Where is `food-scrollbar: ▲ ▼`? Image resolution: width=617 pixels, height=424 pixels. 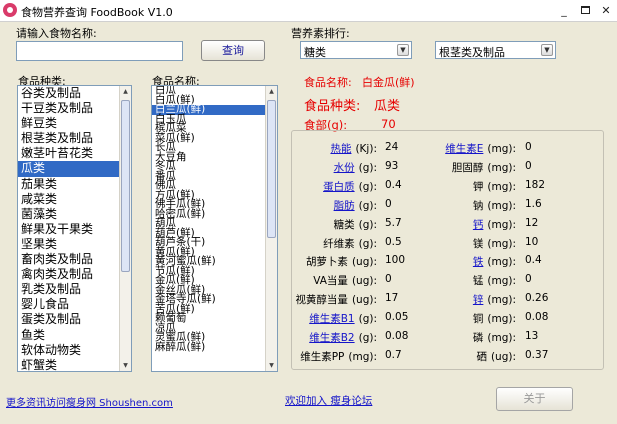
food-scrollbar: ▲ ▼ is located at coordinates (271, 228).